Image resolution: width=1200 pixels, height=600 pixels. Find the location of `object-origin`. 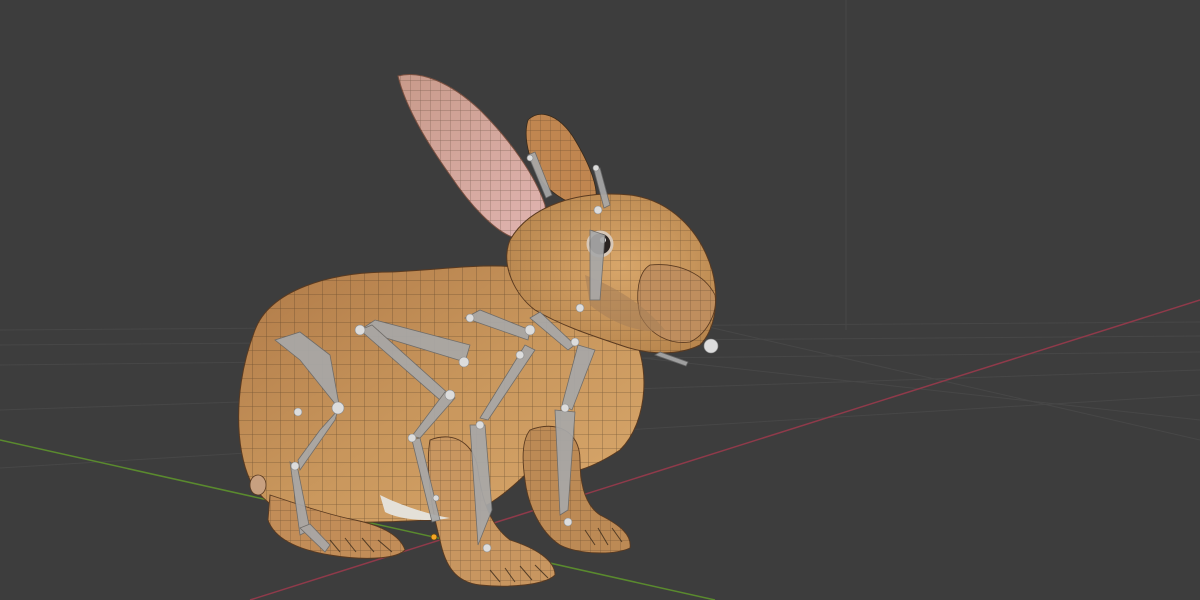

object-origin is located at coordinates (434, 537).